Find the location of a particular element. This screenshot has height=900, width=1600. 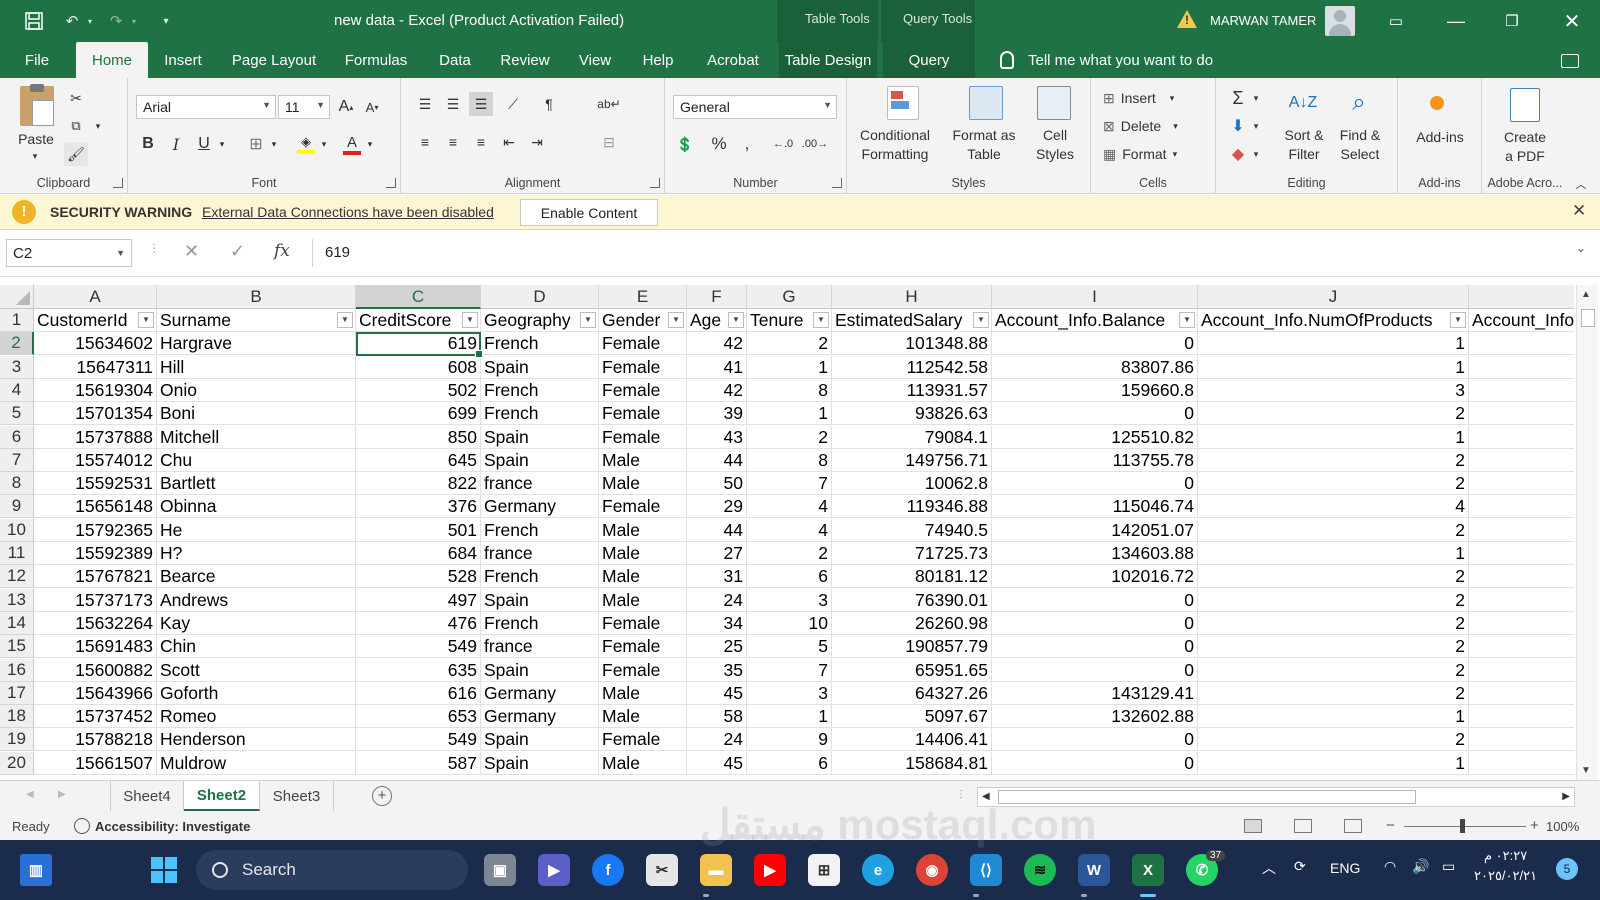

filter-dropdown-icon: ▼ is located at coordinates (345, 320).